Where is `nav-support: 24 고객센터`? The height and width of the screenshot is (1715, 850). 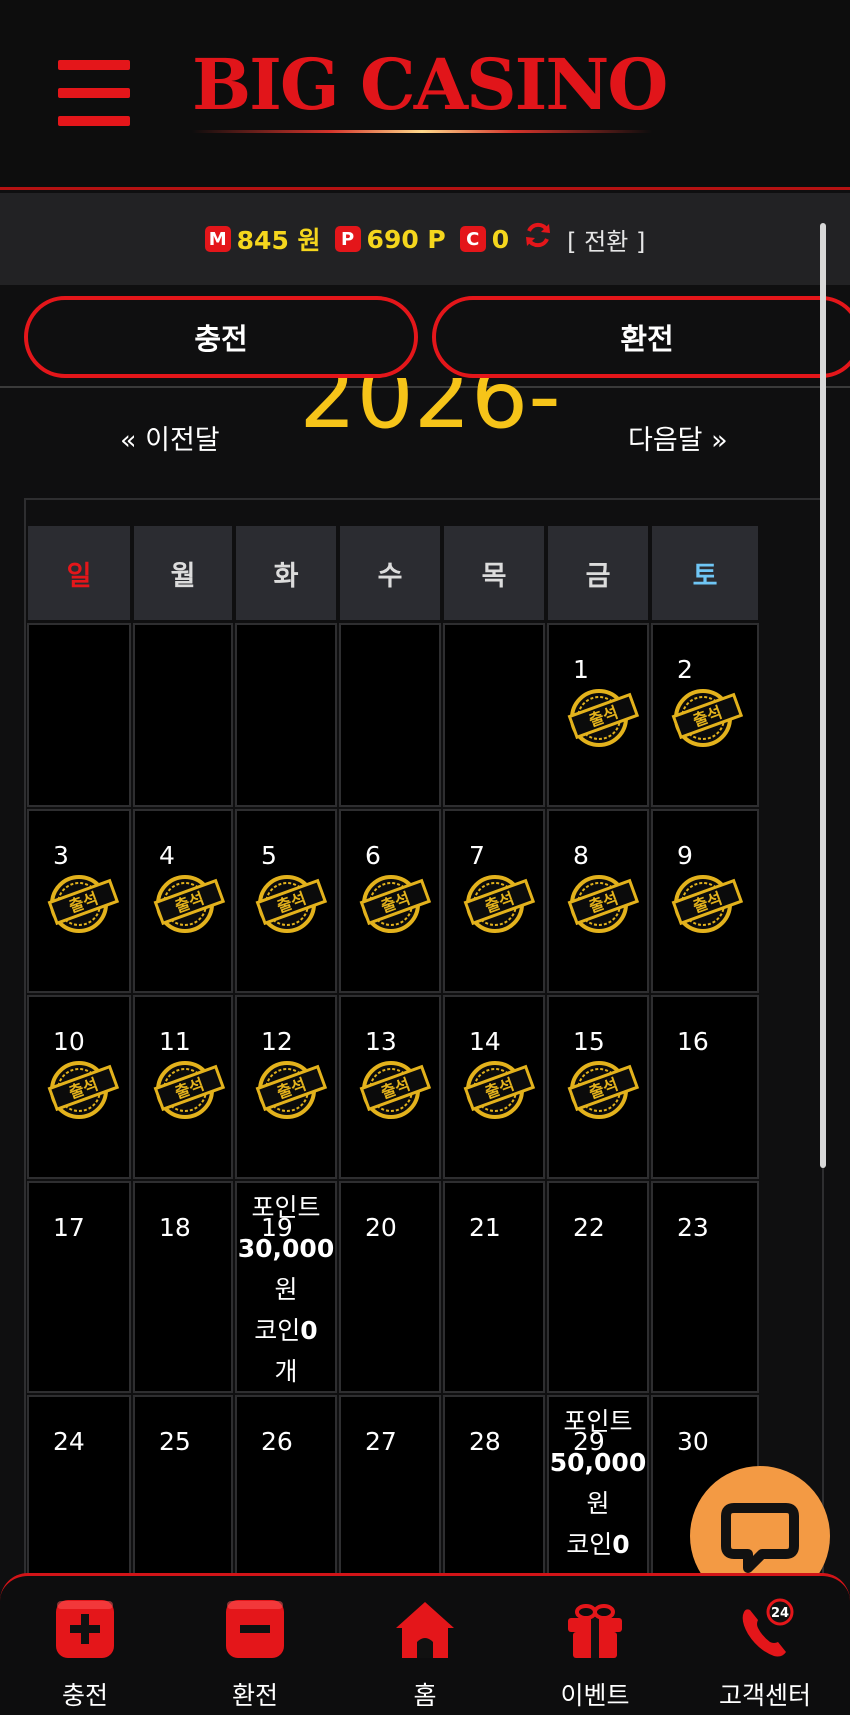
nav-support: 24 고객센터 is located at coordinates (765, 1645).